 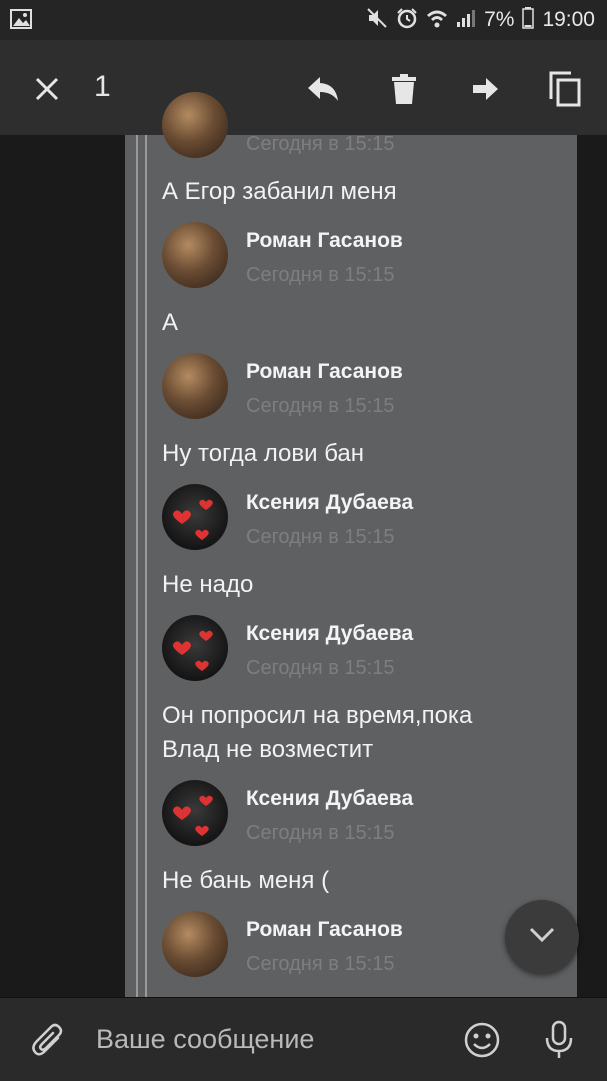 What do you see at coordinates (323, 89) in the screenshot?
I see `reply-icon` at bounding box center [323, 89].